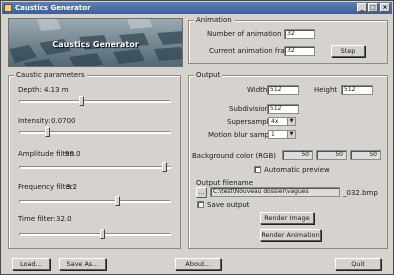  I want to click on intensity-label: Intensity:, so click(34, 121).